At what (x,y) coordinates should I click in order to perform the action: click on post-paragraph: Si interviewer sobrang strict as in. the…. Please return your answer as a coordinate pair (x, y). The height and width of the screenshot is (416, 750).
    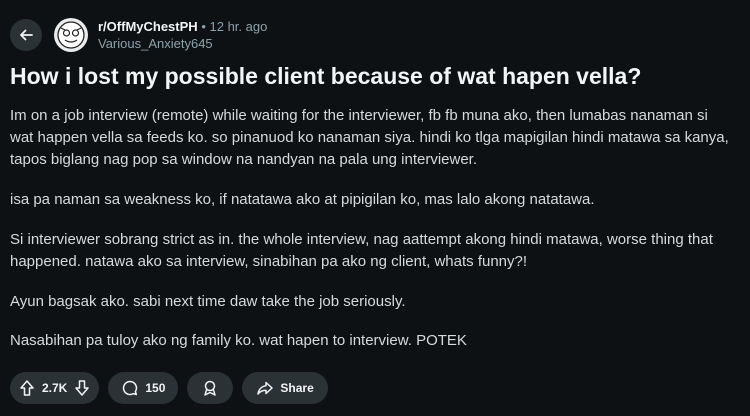
    Looking at the image, I should click on (361, 250).